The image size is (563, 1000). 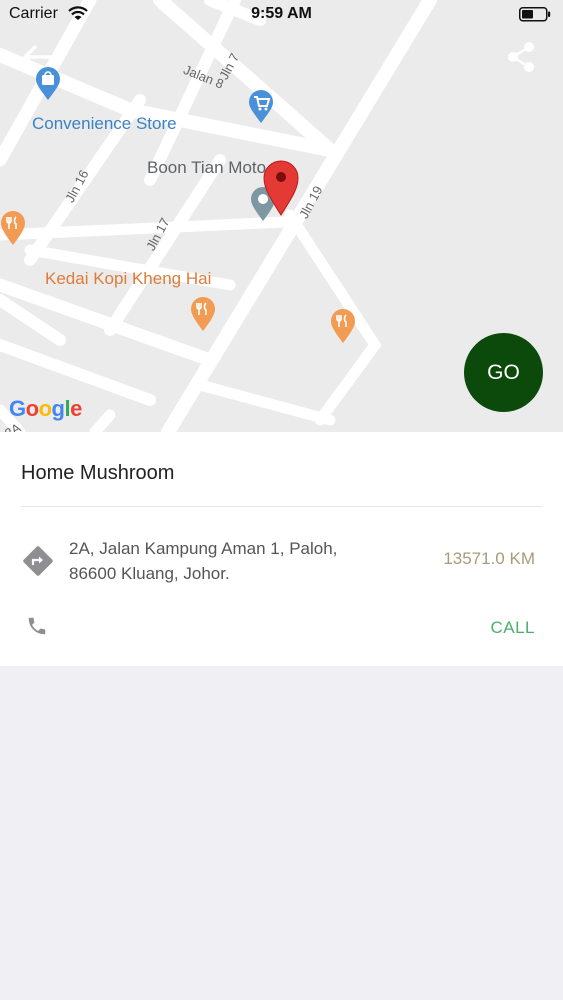 I want to click on poi-label-kedai-kopi: Kedai Kopi Kheng Hai, so click(x=128, y=279).